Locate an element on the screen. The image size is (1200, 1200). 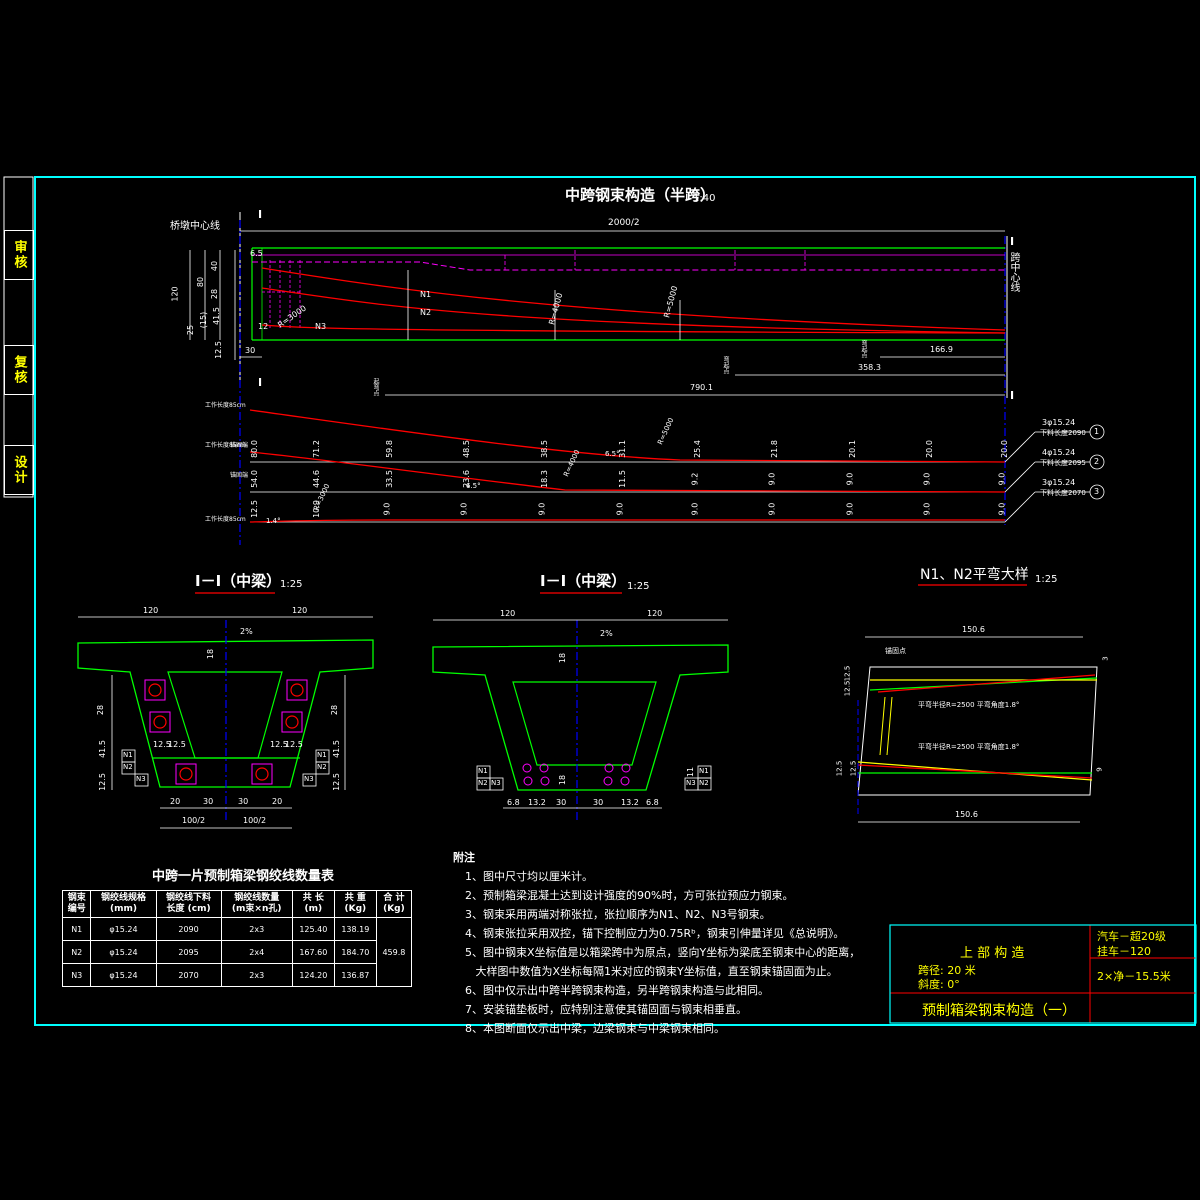
anchor-label: 锚固点 is located at coordinates (895, 651).